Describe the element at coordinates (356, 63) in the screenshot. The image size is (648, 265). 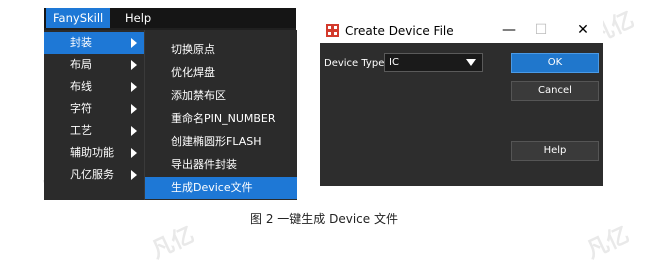
I see `device-type-label: Device Type:` at that location.